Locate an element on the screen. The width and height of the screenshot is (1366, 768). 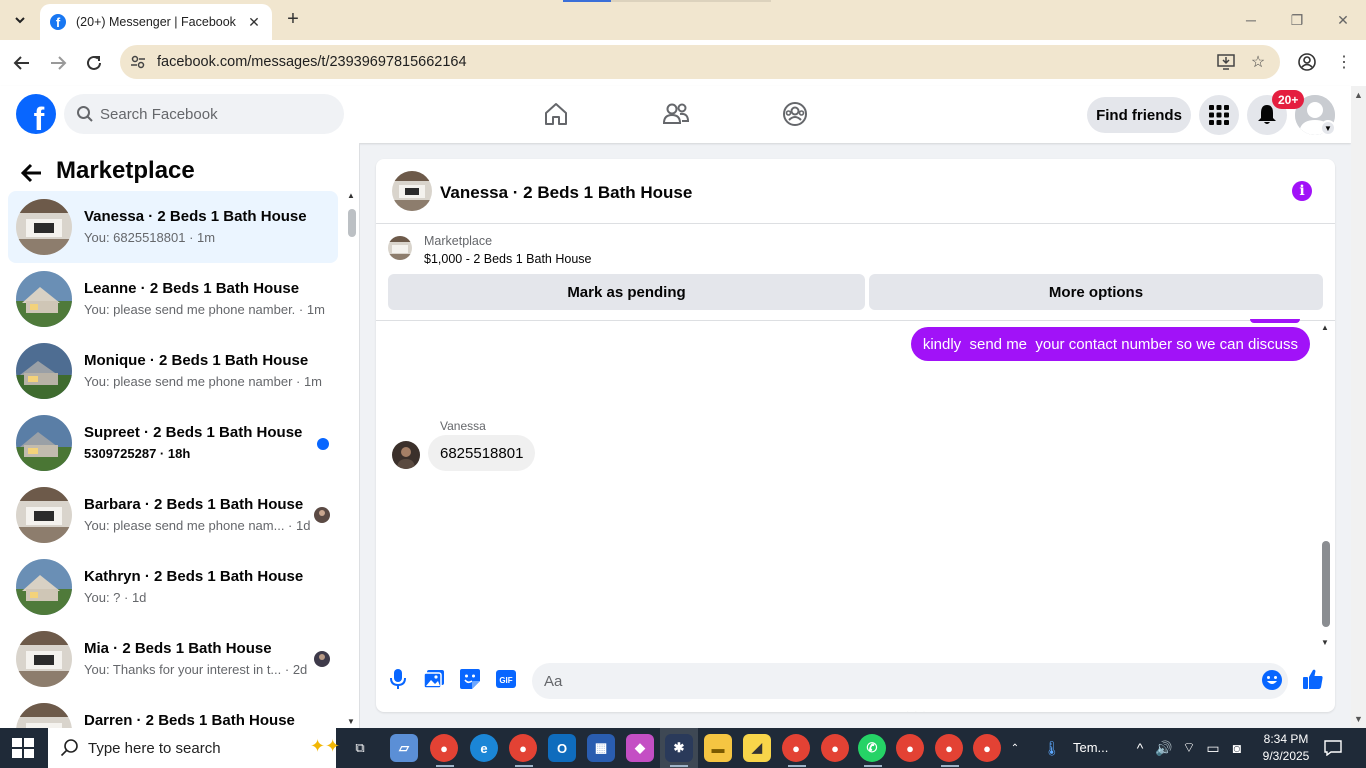
browser-tab: f (20+) Messenger | Facebook ✕ is located at coordinates (156, 22).